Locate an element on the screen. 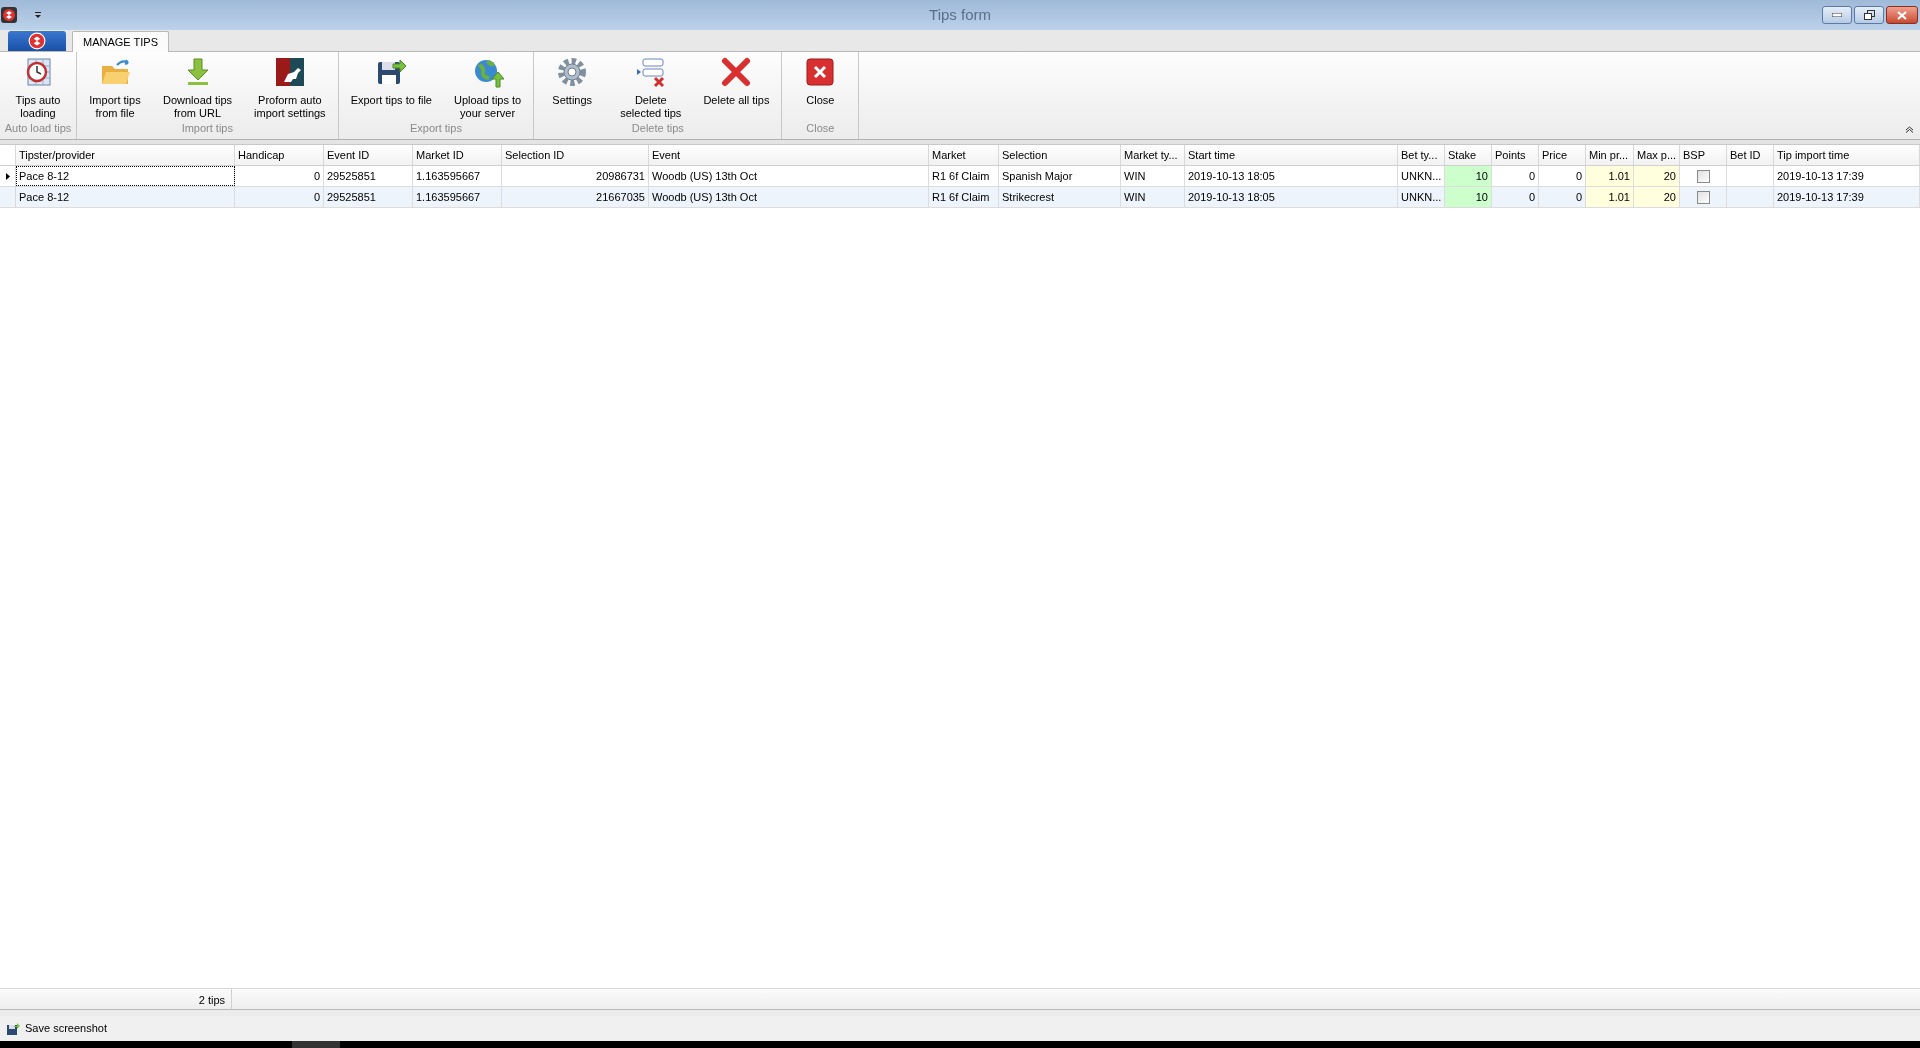 The width and height of the screenshot is (1920, 1048). column-header: Market is located at coordinates (964, 155).